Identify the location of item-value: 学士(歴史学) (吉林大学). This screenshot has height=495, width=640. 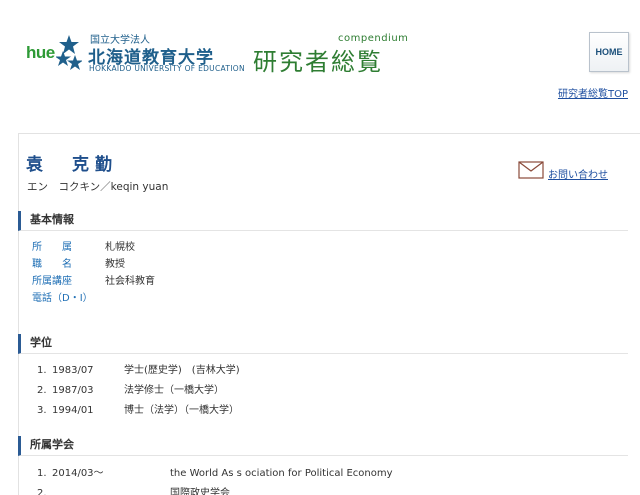
(182, 370).